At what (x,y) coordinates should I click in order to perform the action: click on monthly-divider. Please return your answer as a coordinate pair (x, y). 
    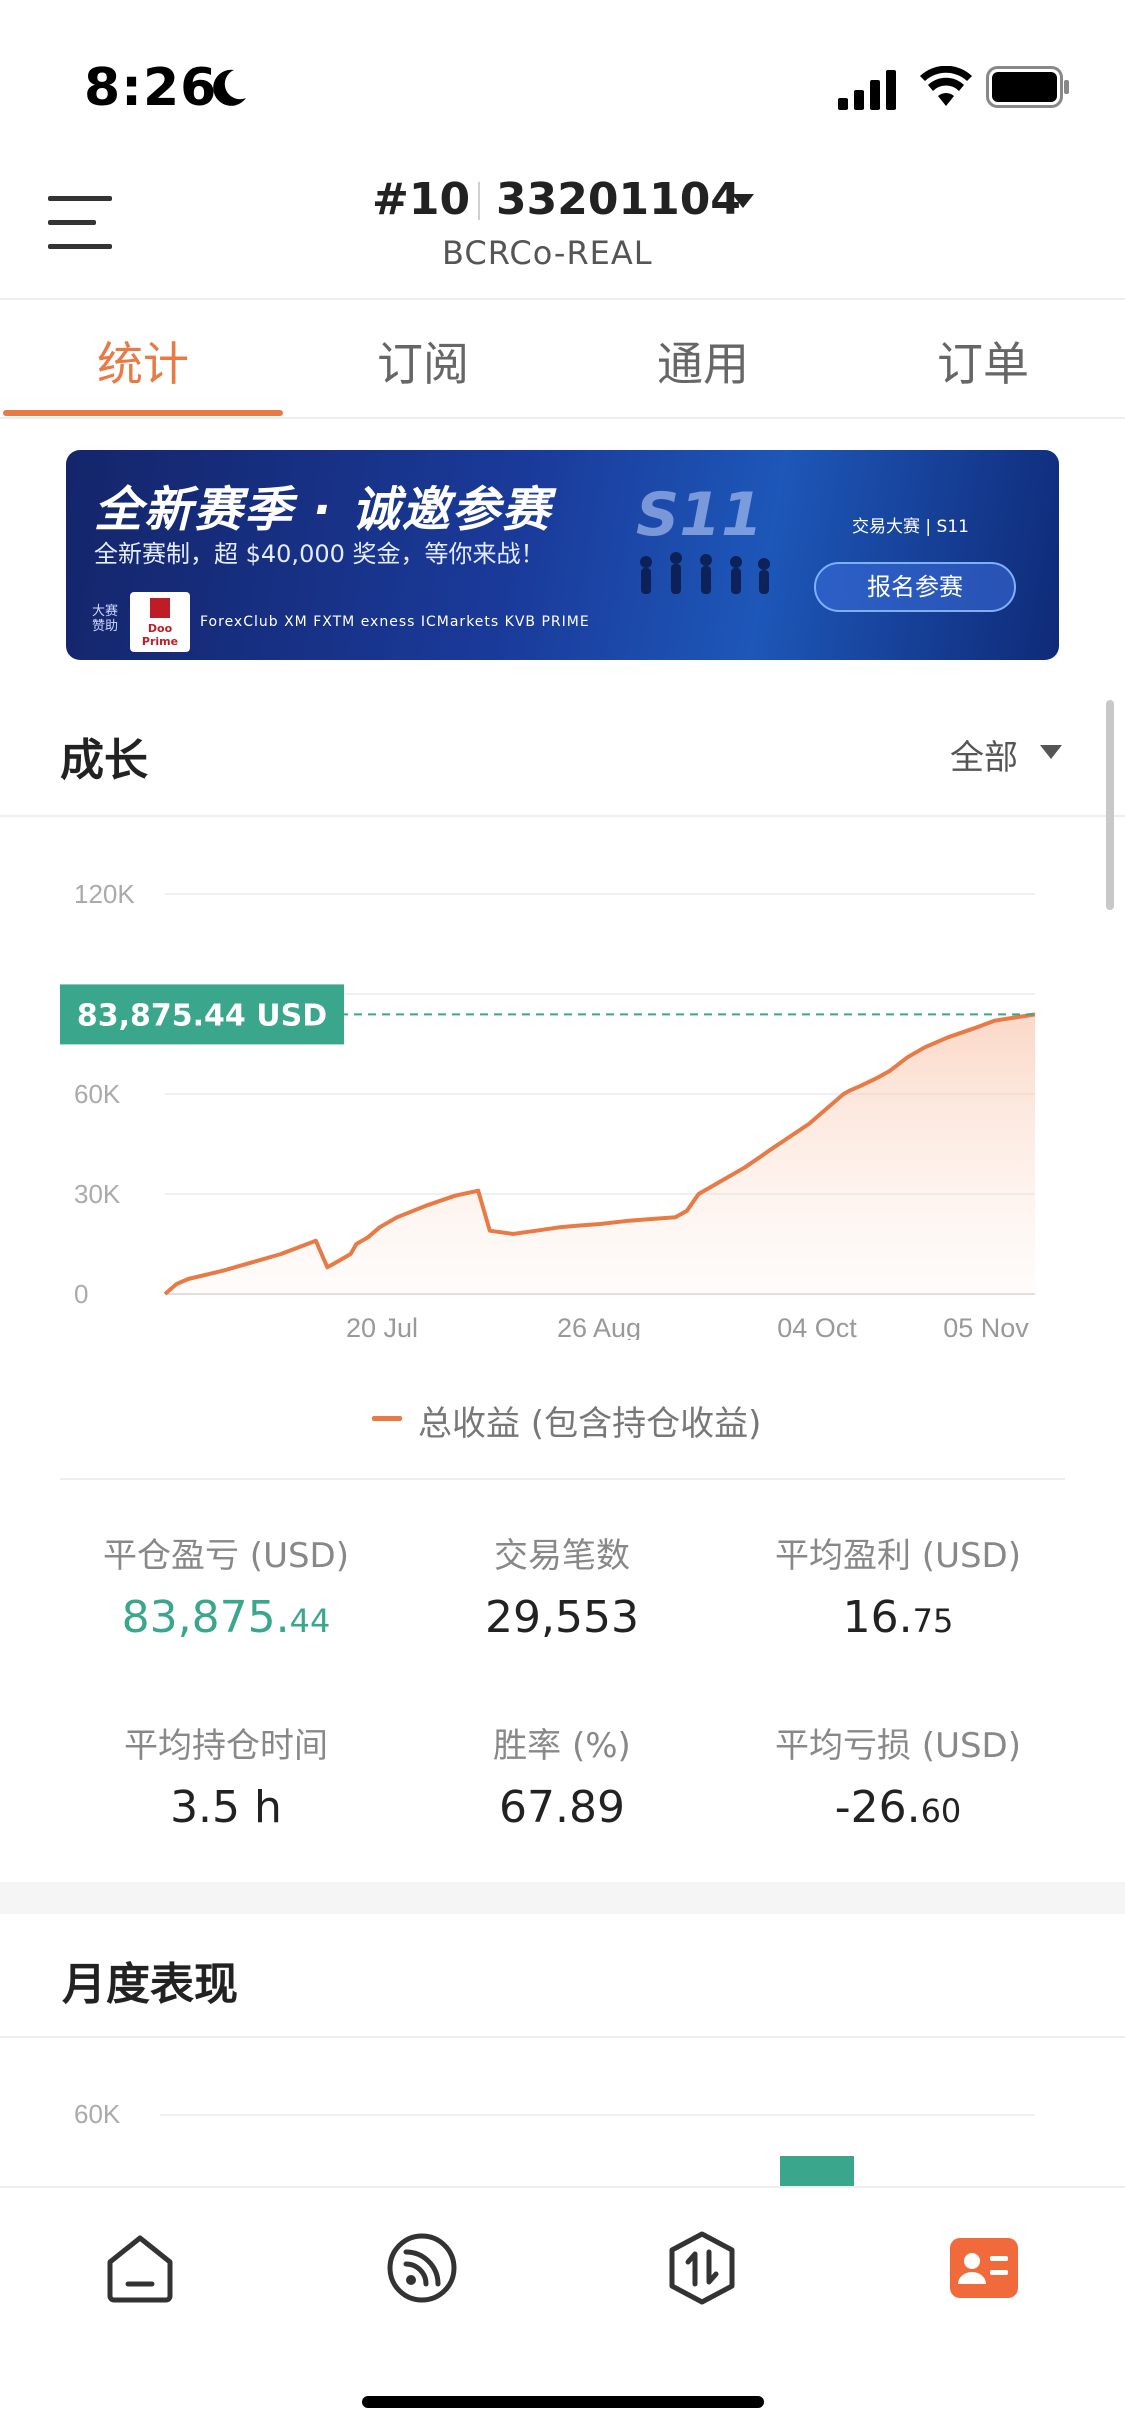
    Looking at the image, I should click on (562, 2037).